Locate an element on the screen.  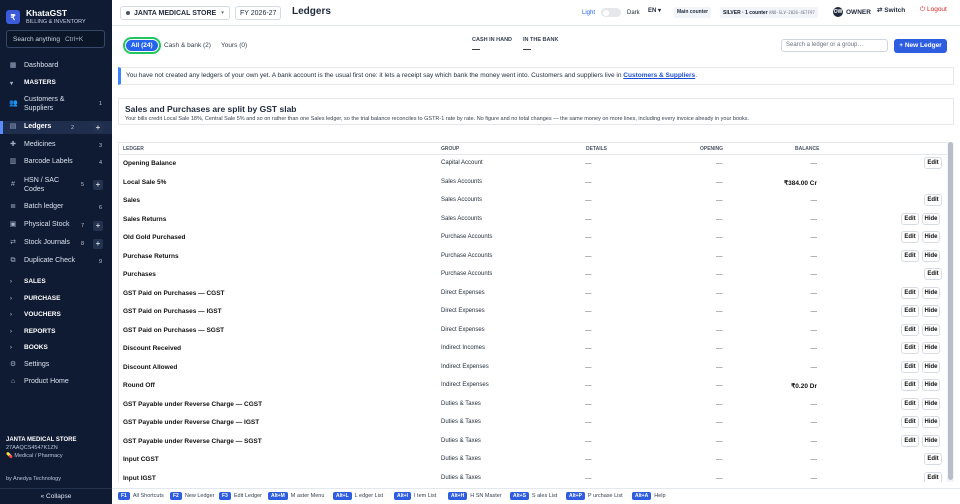
add-ledger-icon: + is located at coordinates (98, 127).